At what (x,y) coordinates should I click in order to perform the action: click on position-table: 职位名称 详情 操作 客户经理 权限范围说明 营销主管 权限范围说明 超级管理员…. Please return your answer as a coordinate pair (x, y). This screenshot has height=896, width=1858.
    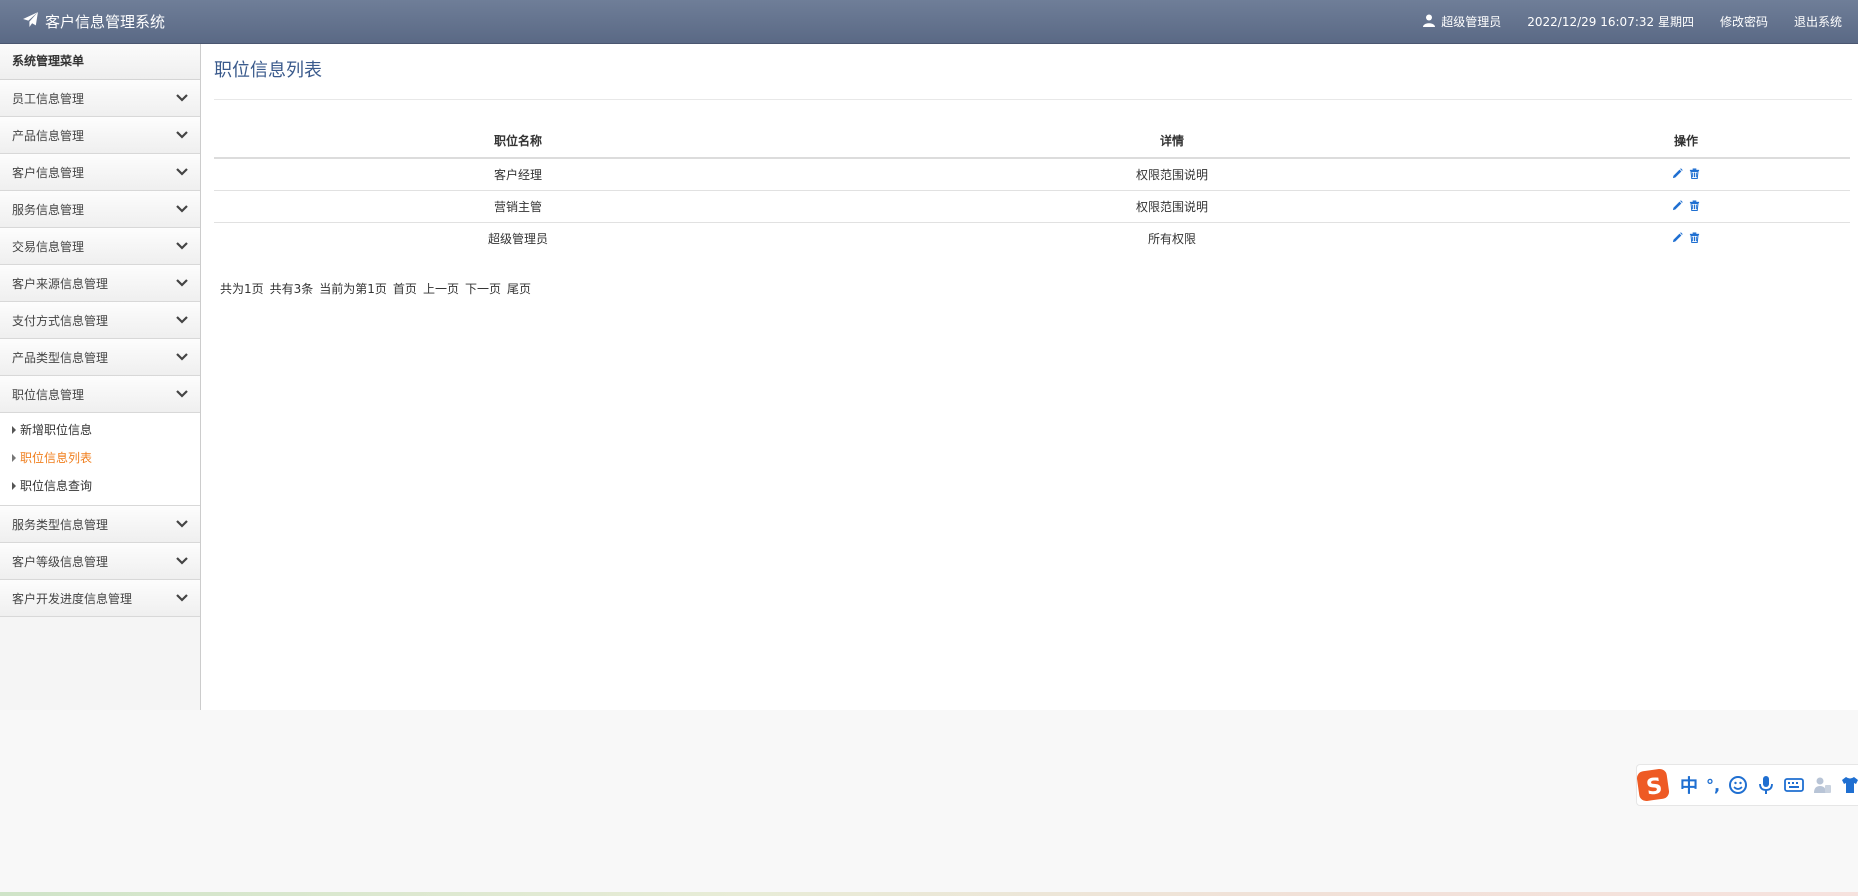
    Looking at the image, I should click on (1032, 188).